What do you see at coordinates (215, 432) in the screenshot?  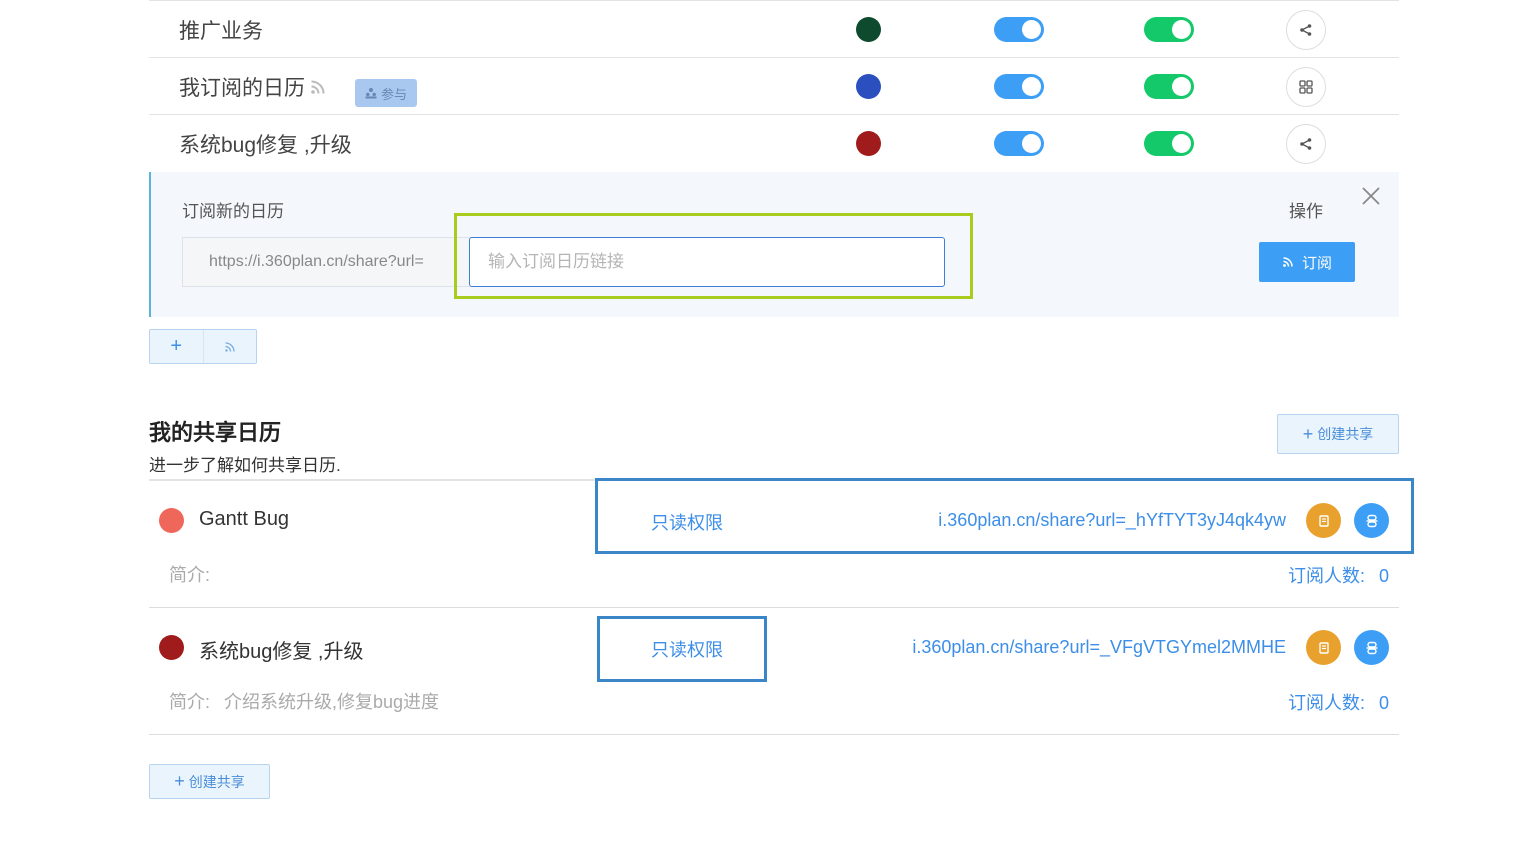 I see `shared-calendars-title: 我的共享日历` at bounding box center [215, 432].